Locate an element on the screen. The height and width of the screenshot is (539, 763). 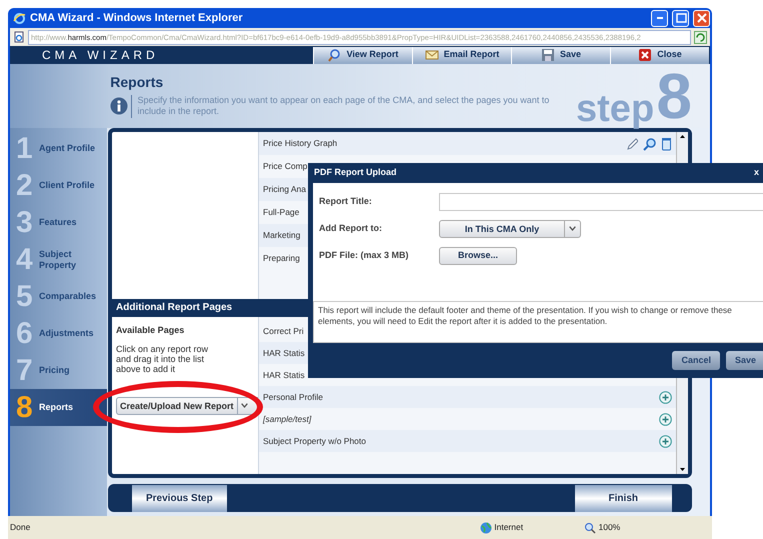
ie-logo-icon is located at coordinates (19, 18).